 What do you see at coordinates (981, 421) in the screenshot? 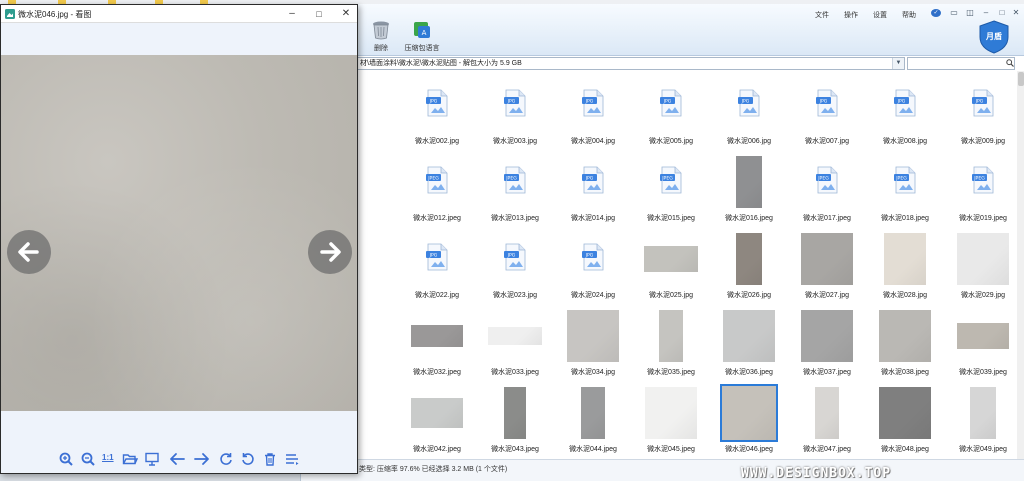
I see `file-item: 微水泥049.jpeg` at bounding box center [981, 421].